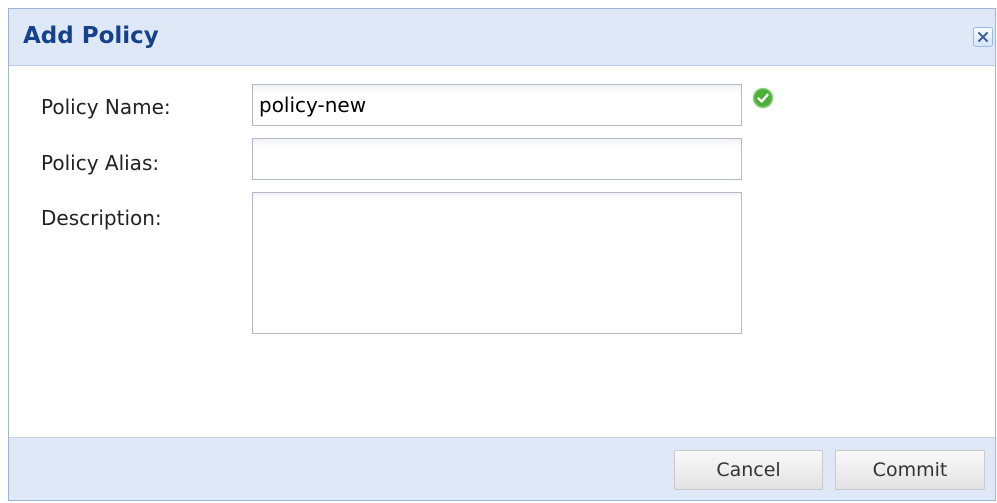 Image resolution: width=997 pixels, height=503 pixels. What do you see at coordinates (763, 98) in the screenshot?
I see `check-circle-icon` at bounding box center [763, 98].